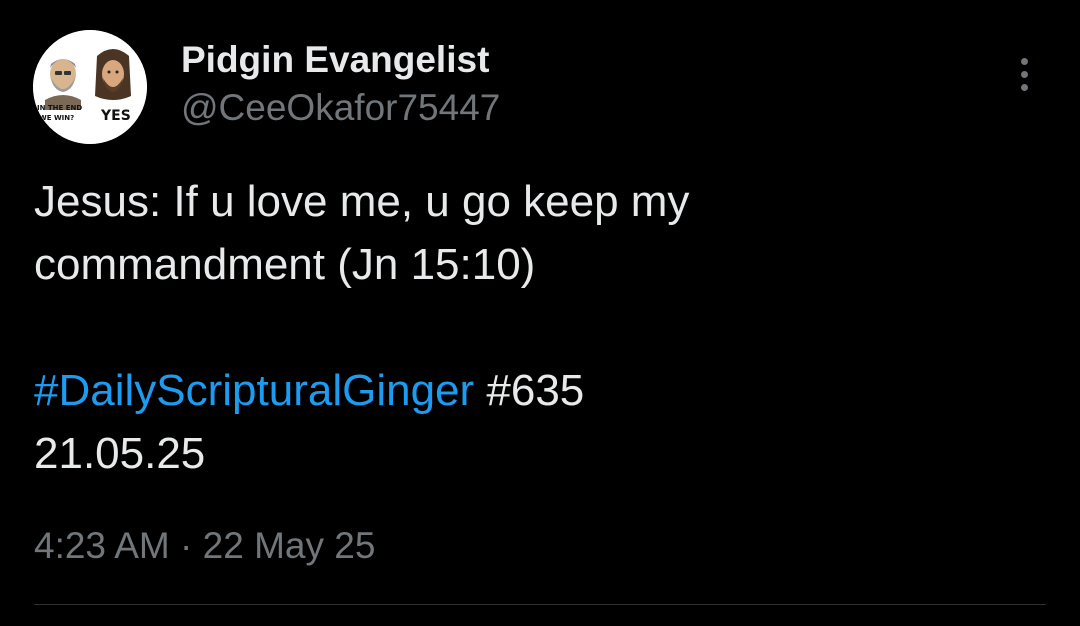  I want to click on hashtag-line: #DailyScripturalGinger #635, so click(534, 390).